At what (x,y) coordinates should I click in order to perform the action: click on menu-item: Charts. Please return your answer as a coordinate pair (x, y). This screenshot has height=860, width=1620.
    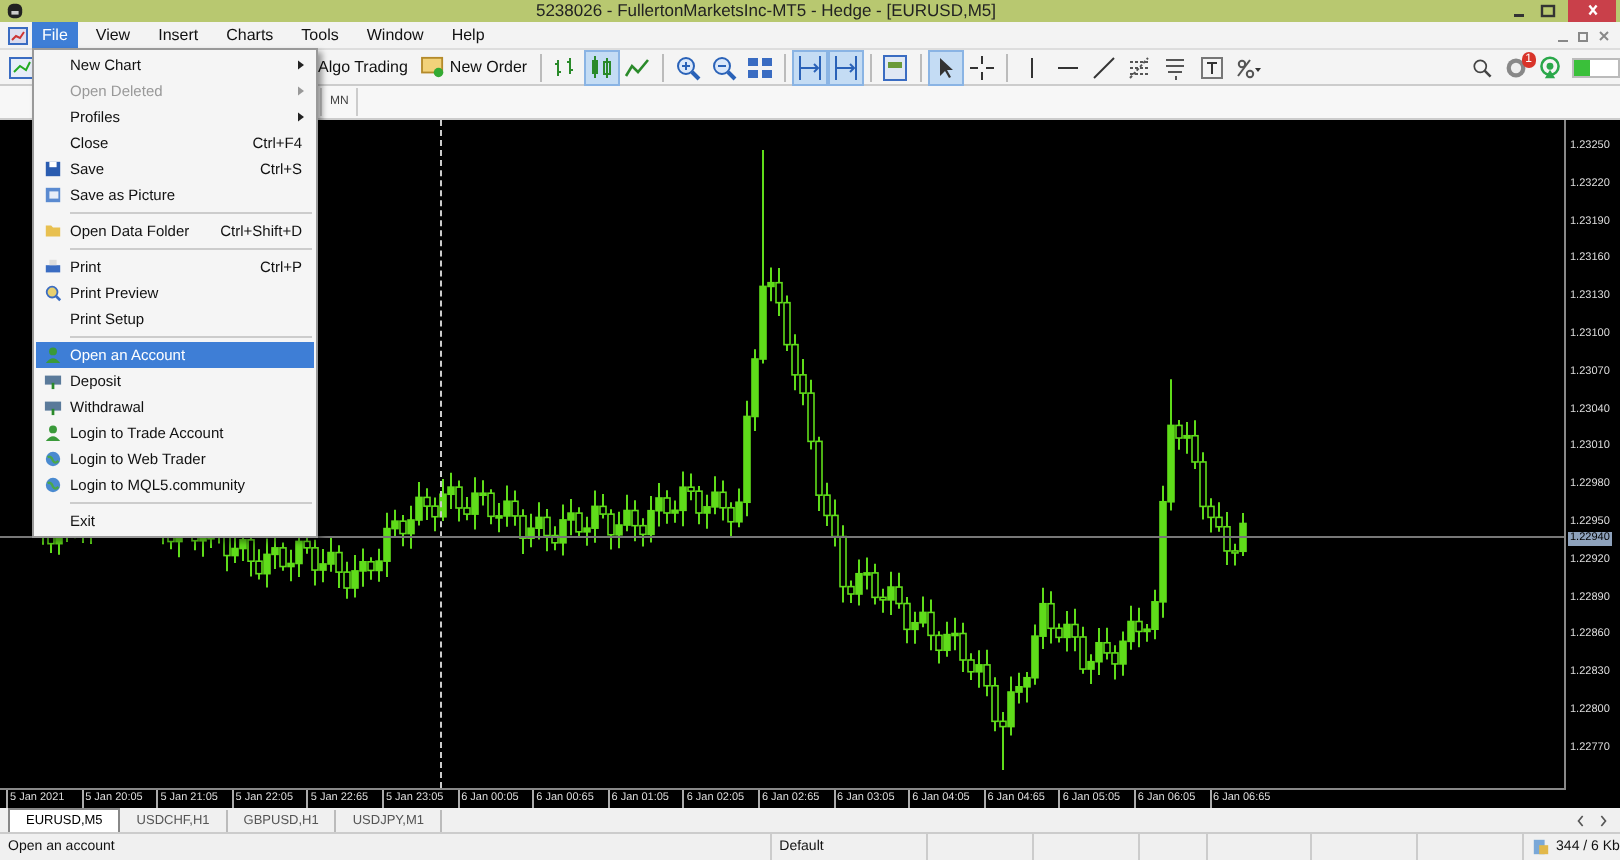
    Looking at the image, I should click on (250, 35).